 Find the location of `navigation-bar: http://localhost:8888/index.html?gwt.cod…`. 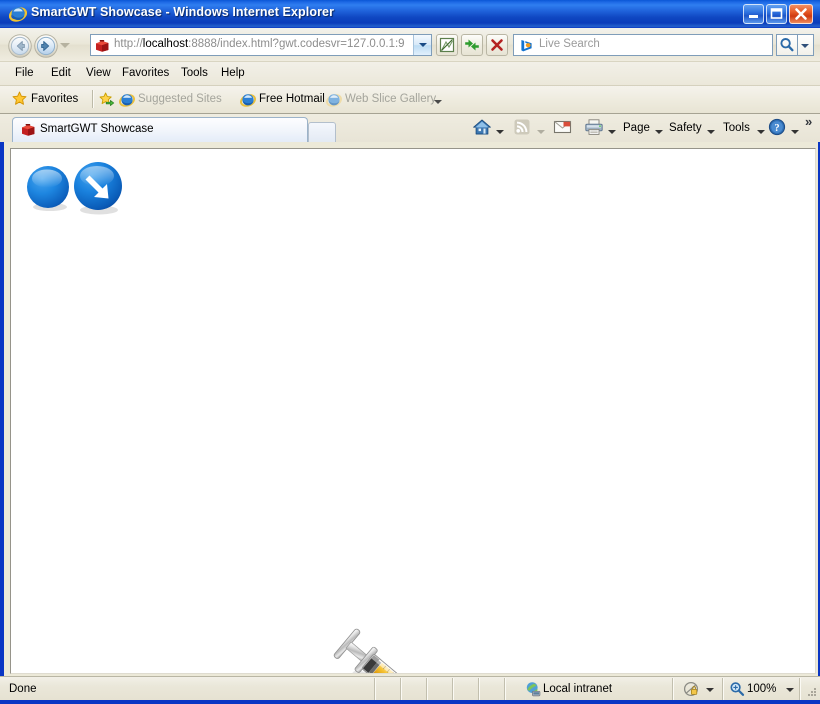

navigation-bar: http://localhost:8888/index.html?gwt.cod… is located at coordinates (410, 45).